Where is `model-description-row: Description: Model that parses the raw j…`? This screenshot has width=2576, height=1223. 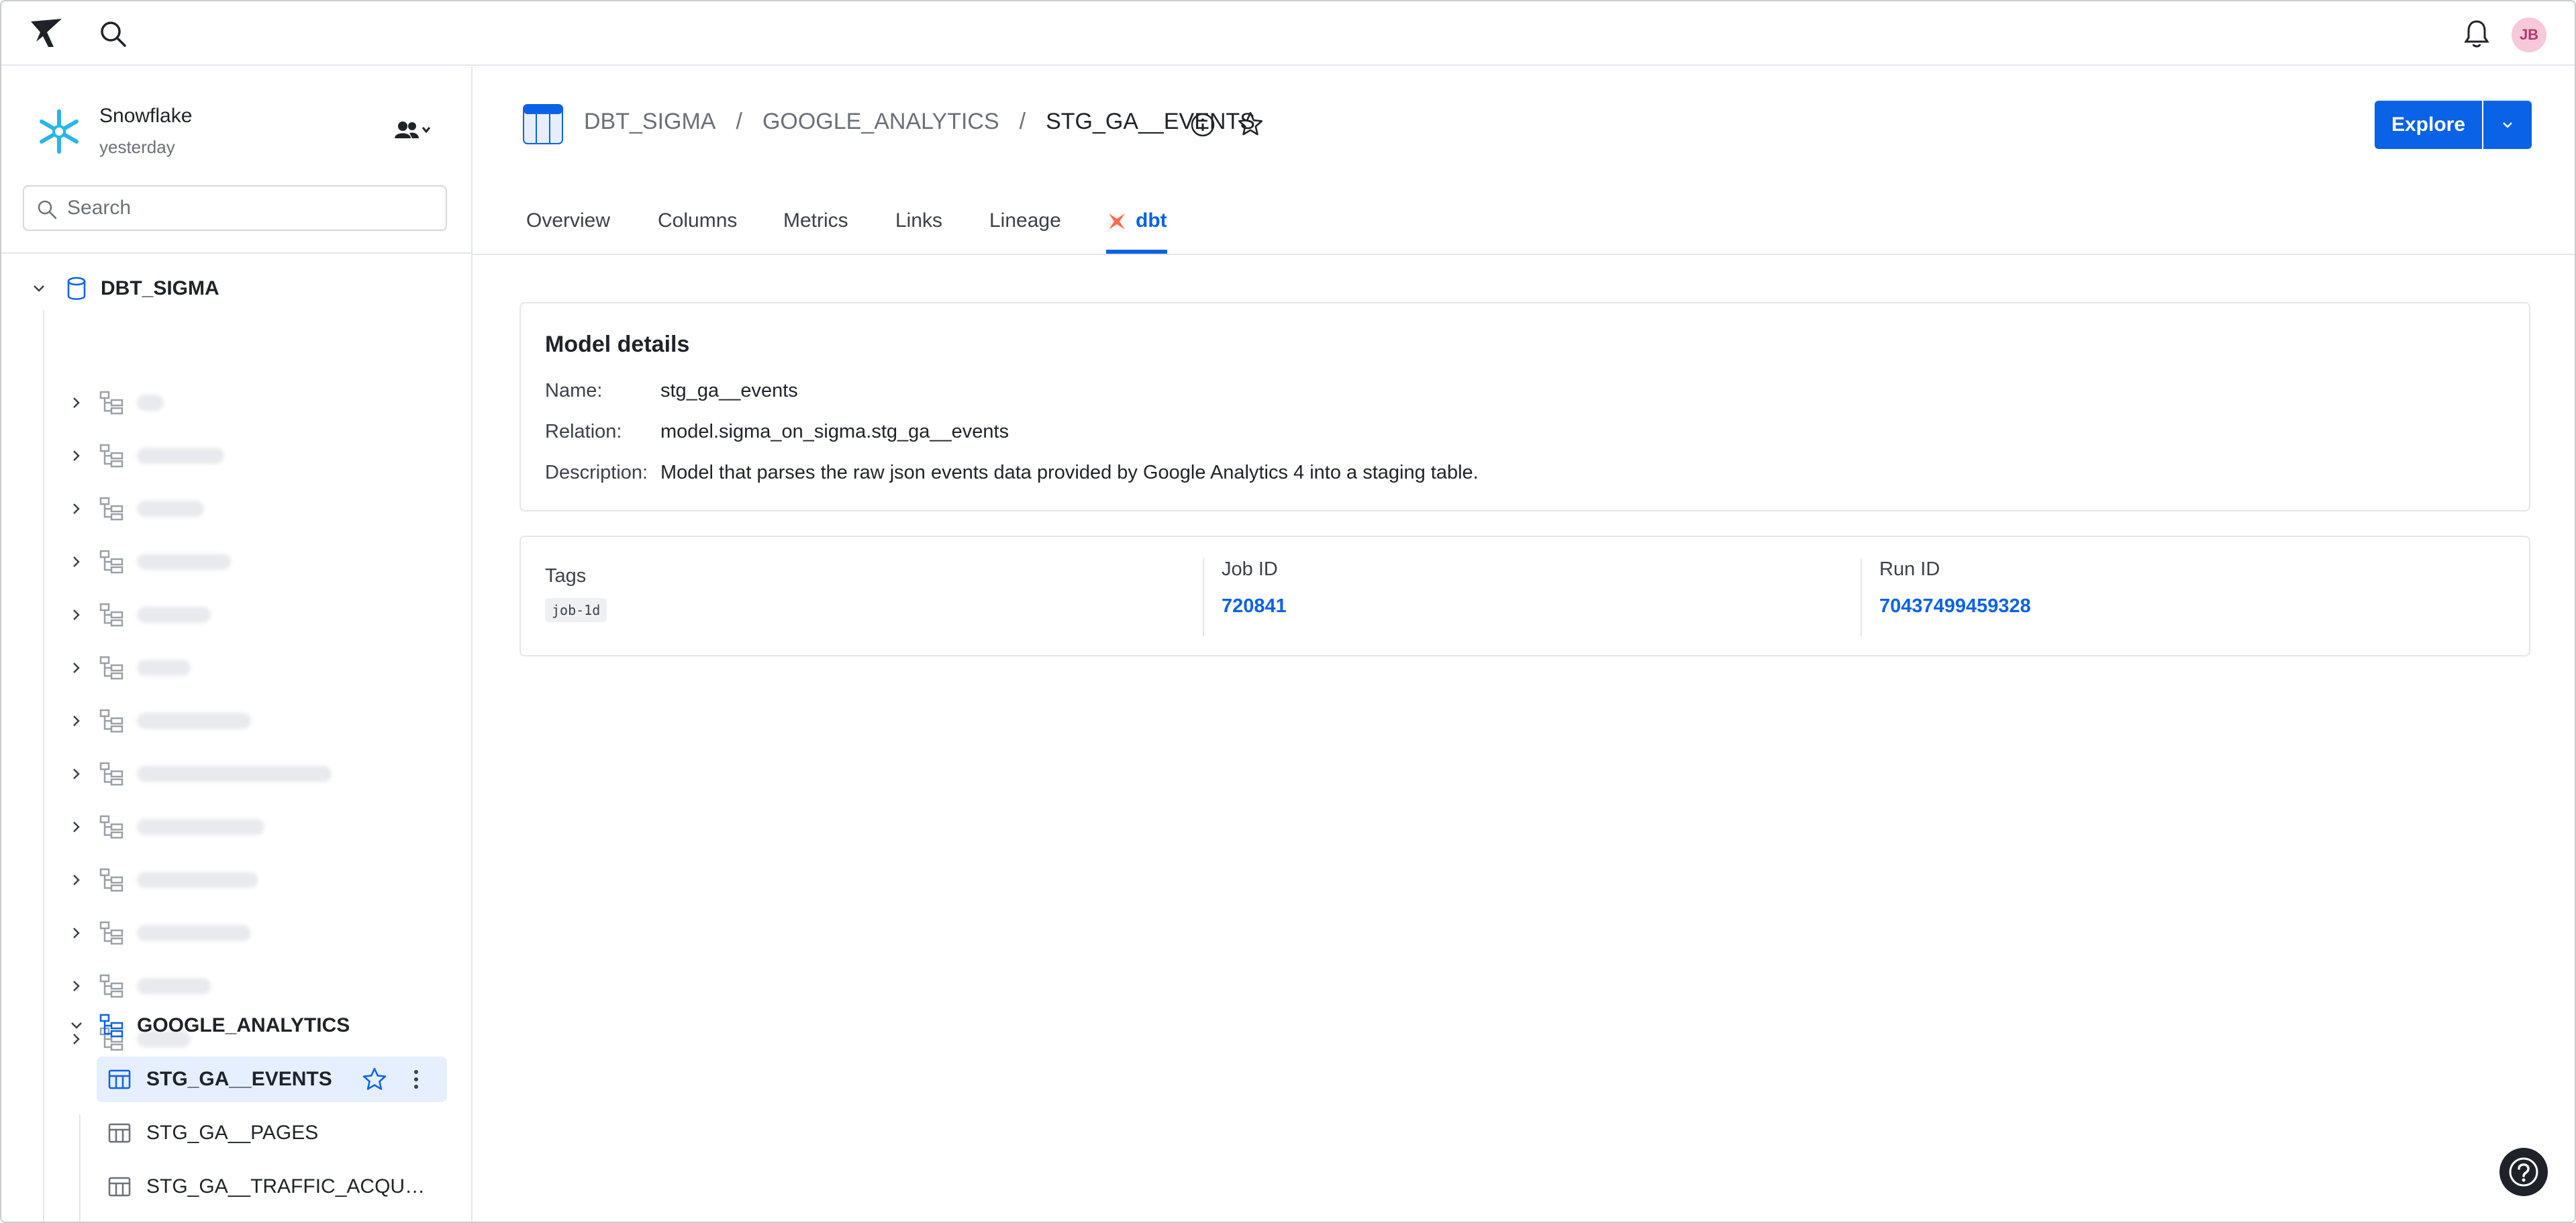 model-description-row: Description: Model that parses the raw j… is located at coordinates (1012, 473).